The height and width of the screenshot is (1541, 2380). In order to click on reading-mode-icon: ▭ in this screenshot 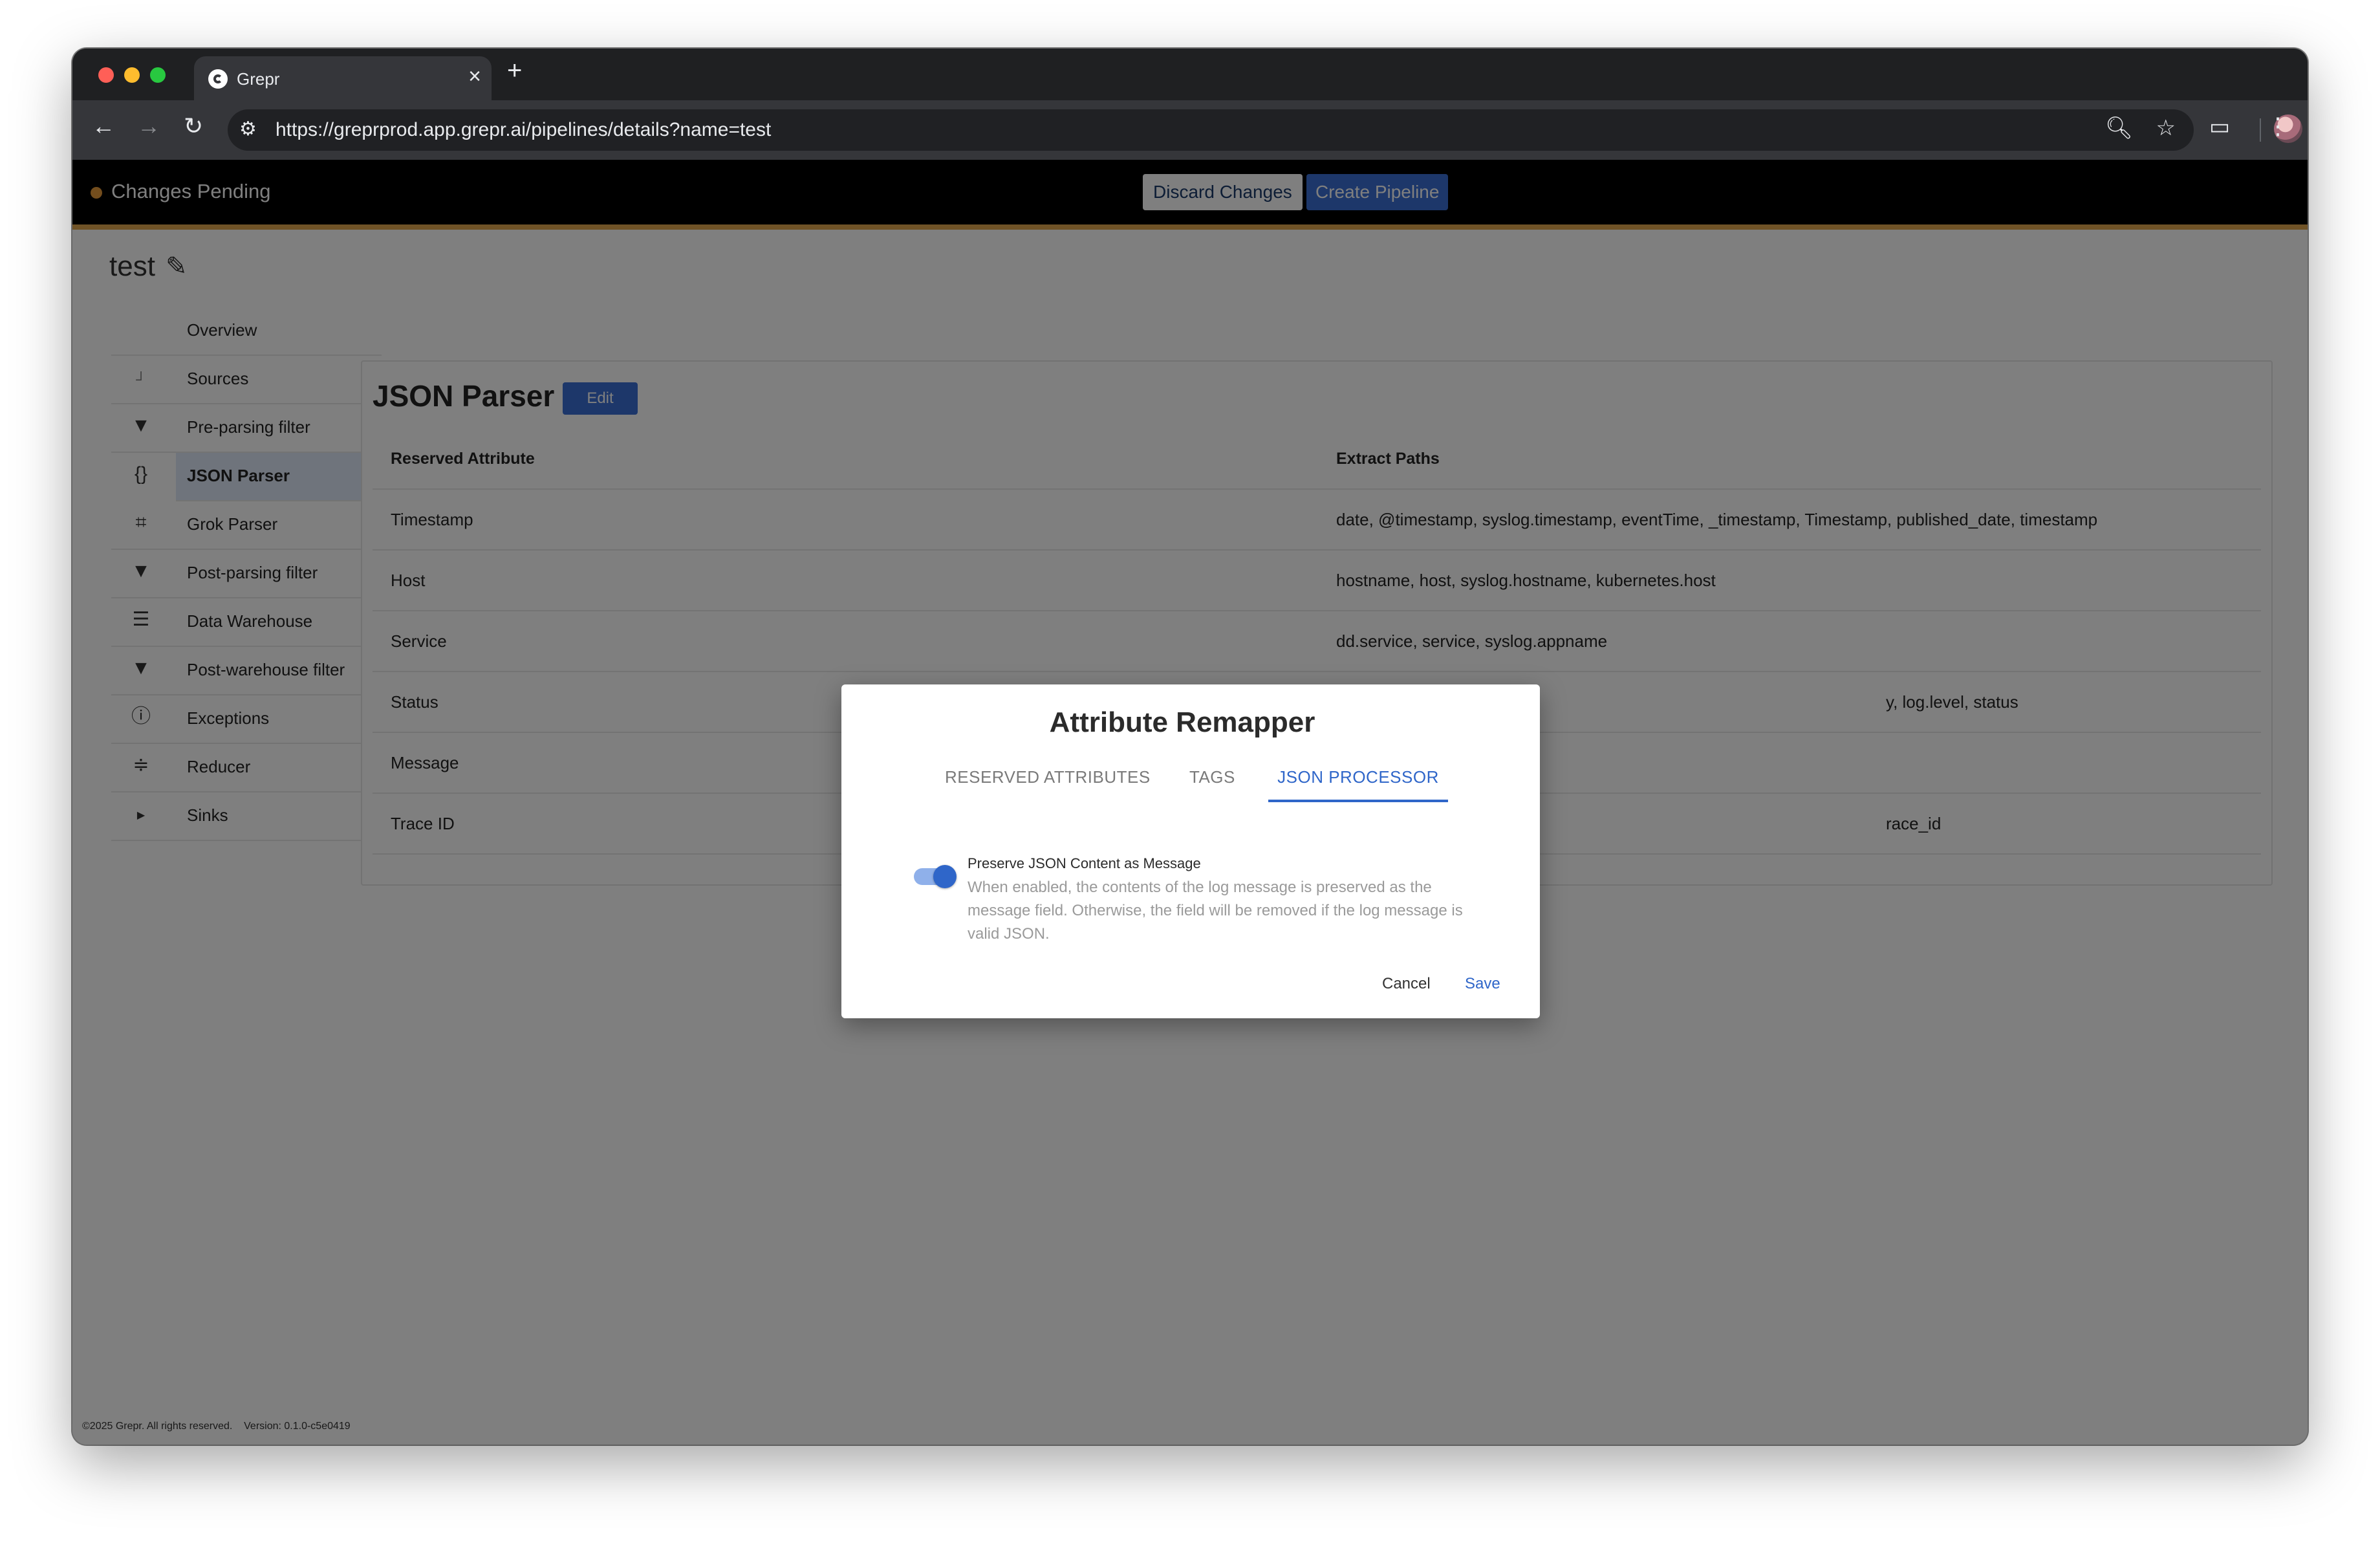, I will do `click(2219, 127)`.